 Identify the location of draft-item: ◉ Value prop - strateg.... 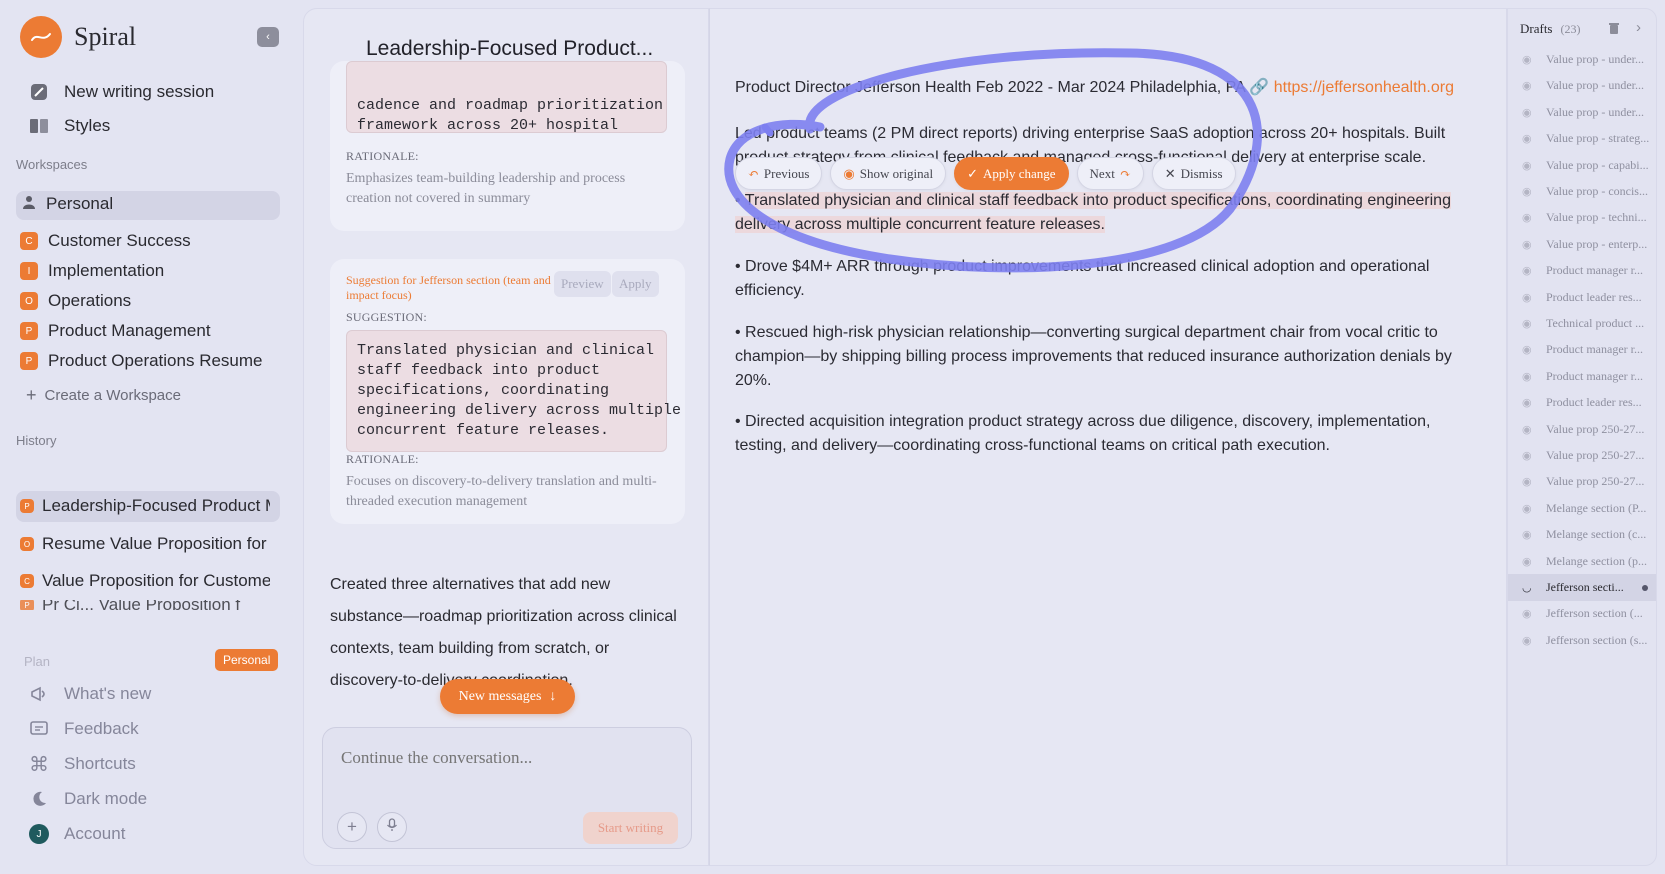
(1582, 138).